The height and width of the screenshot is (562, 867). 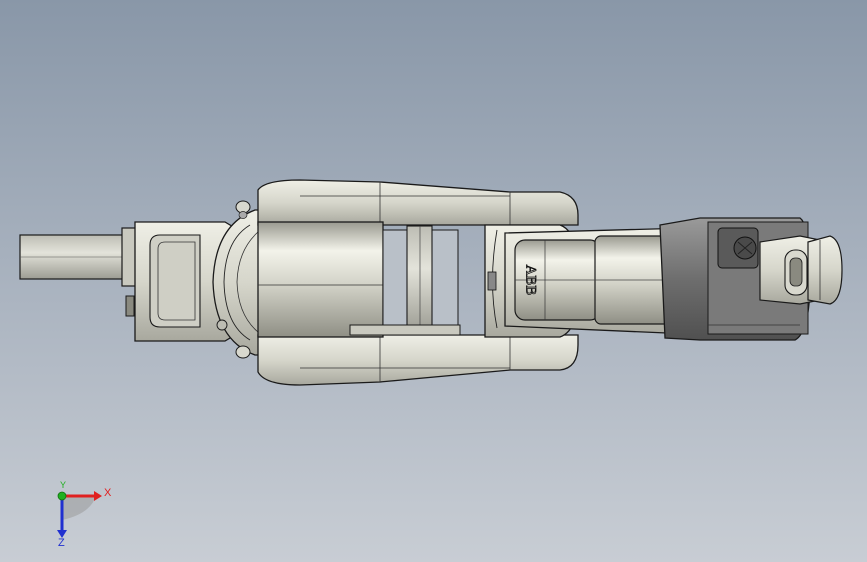 I want to click on triad-axes, so click(x=79, y=514).